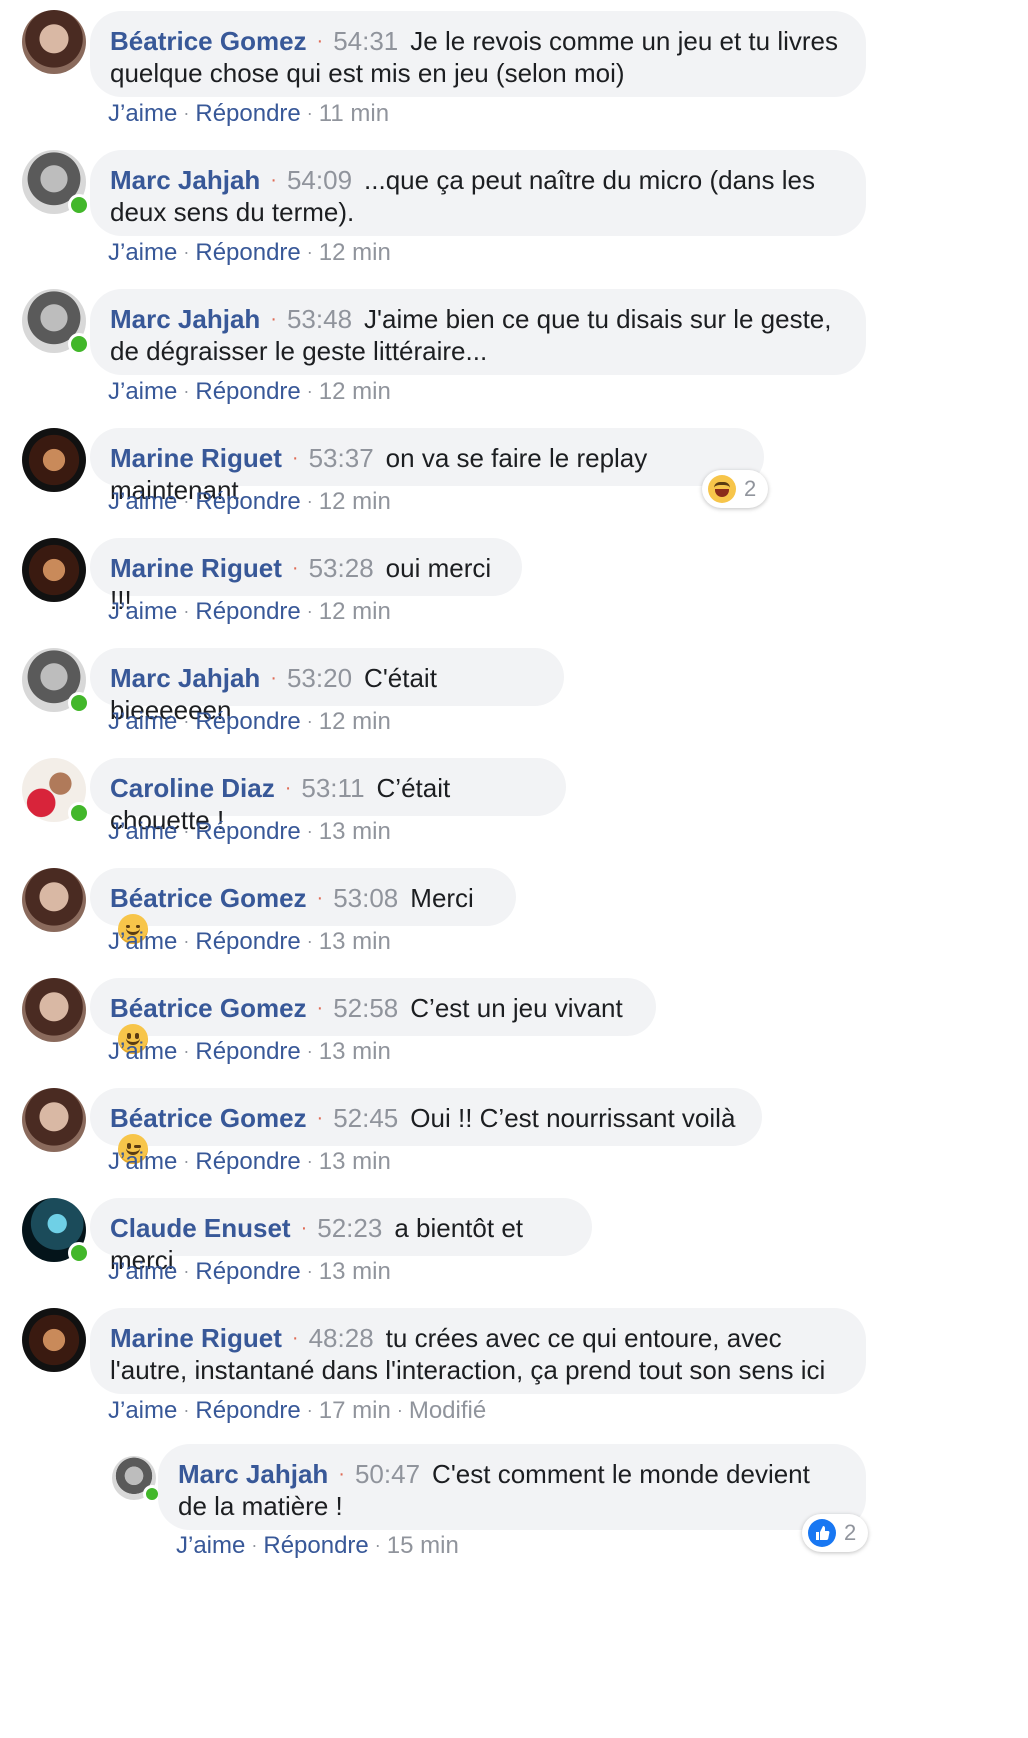 The width and height of the screenshot is (1028, 1738). Describe the element at coordinates (192, 788) in the screenshot. I see `author-name: Caroline Diaz` at that location.